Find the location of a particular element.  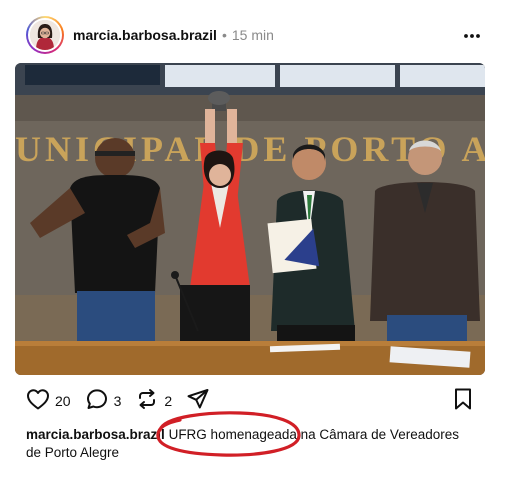

post-header: marcia.barbosa.brazil • 15 min is located at coordinates (256, 35).